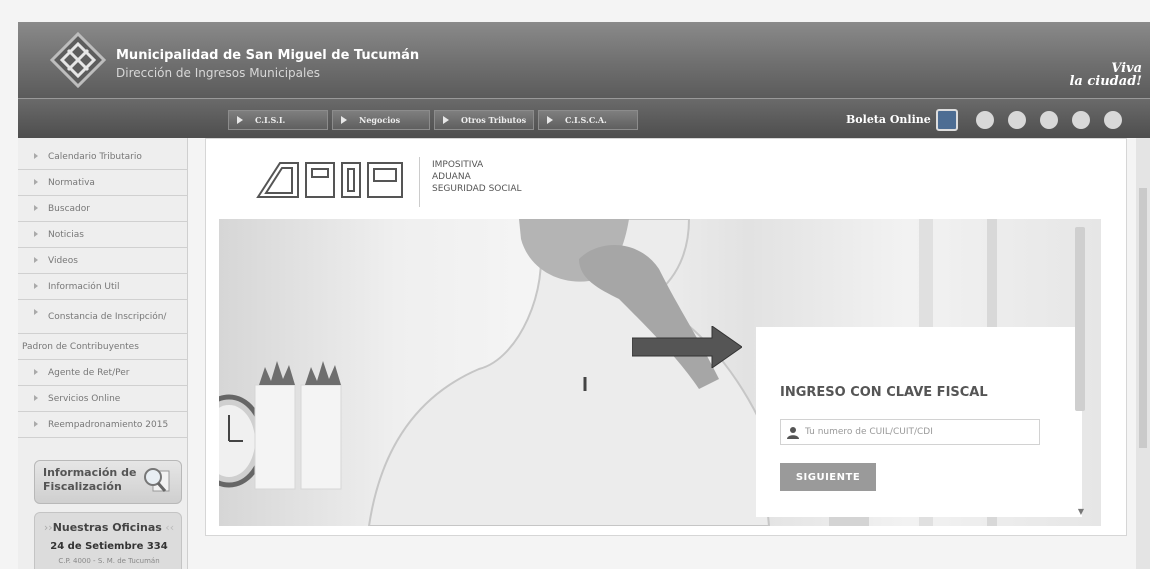  Describe the element at coordinates (103, 157) in the screenshot. I see `sidebar-item-calendario: Calendario Tributario` at that location.